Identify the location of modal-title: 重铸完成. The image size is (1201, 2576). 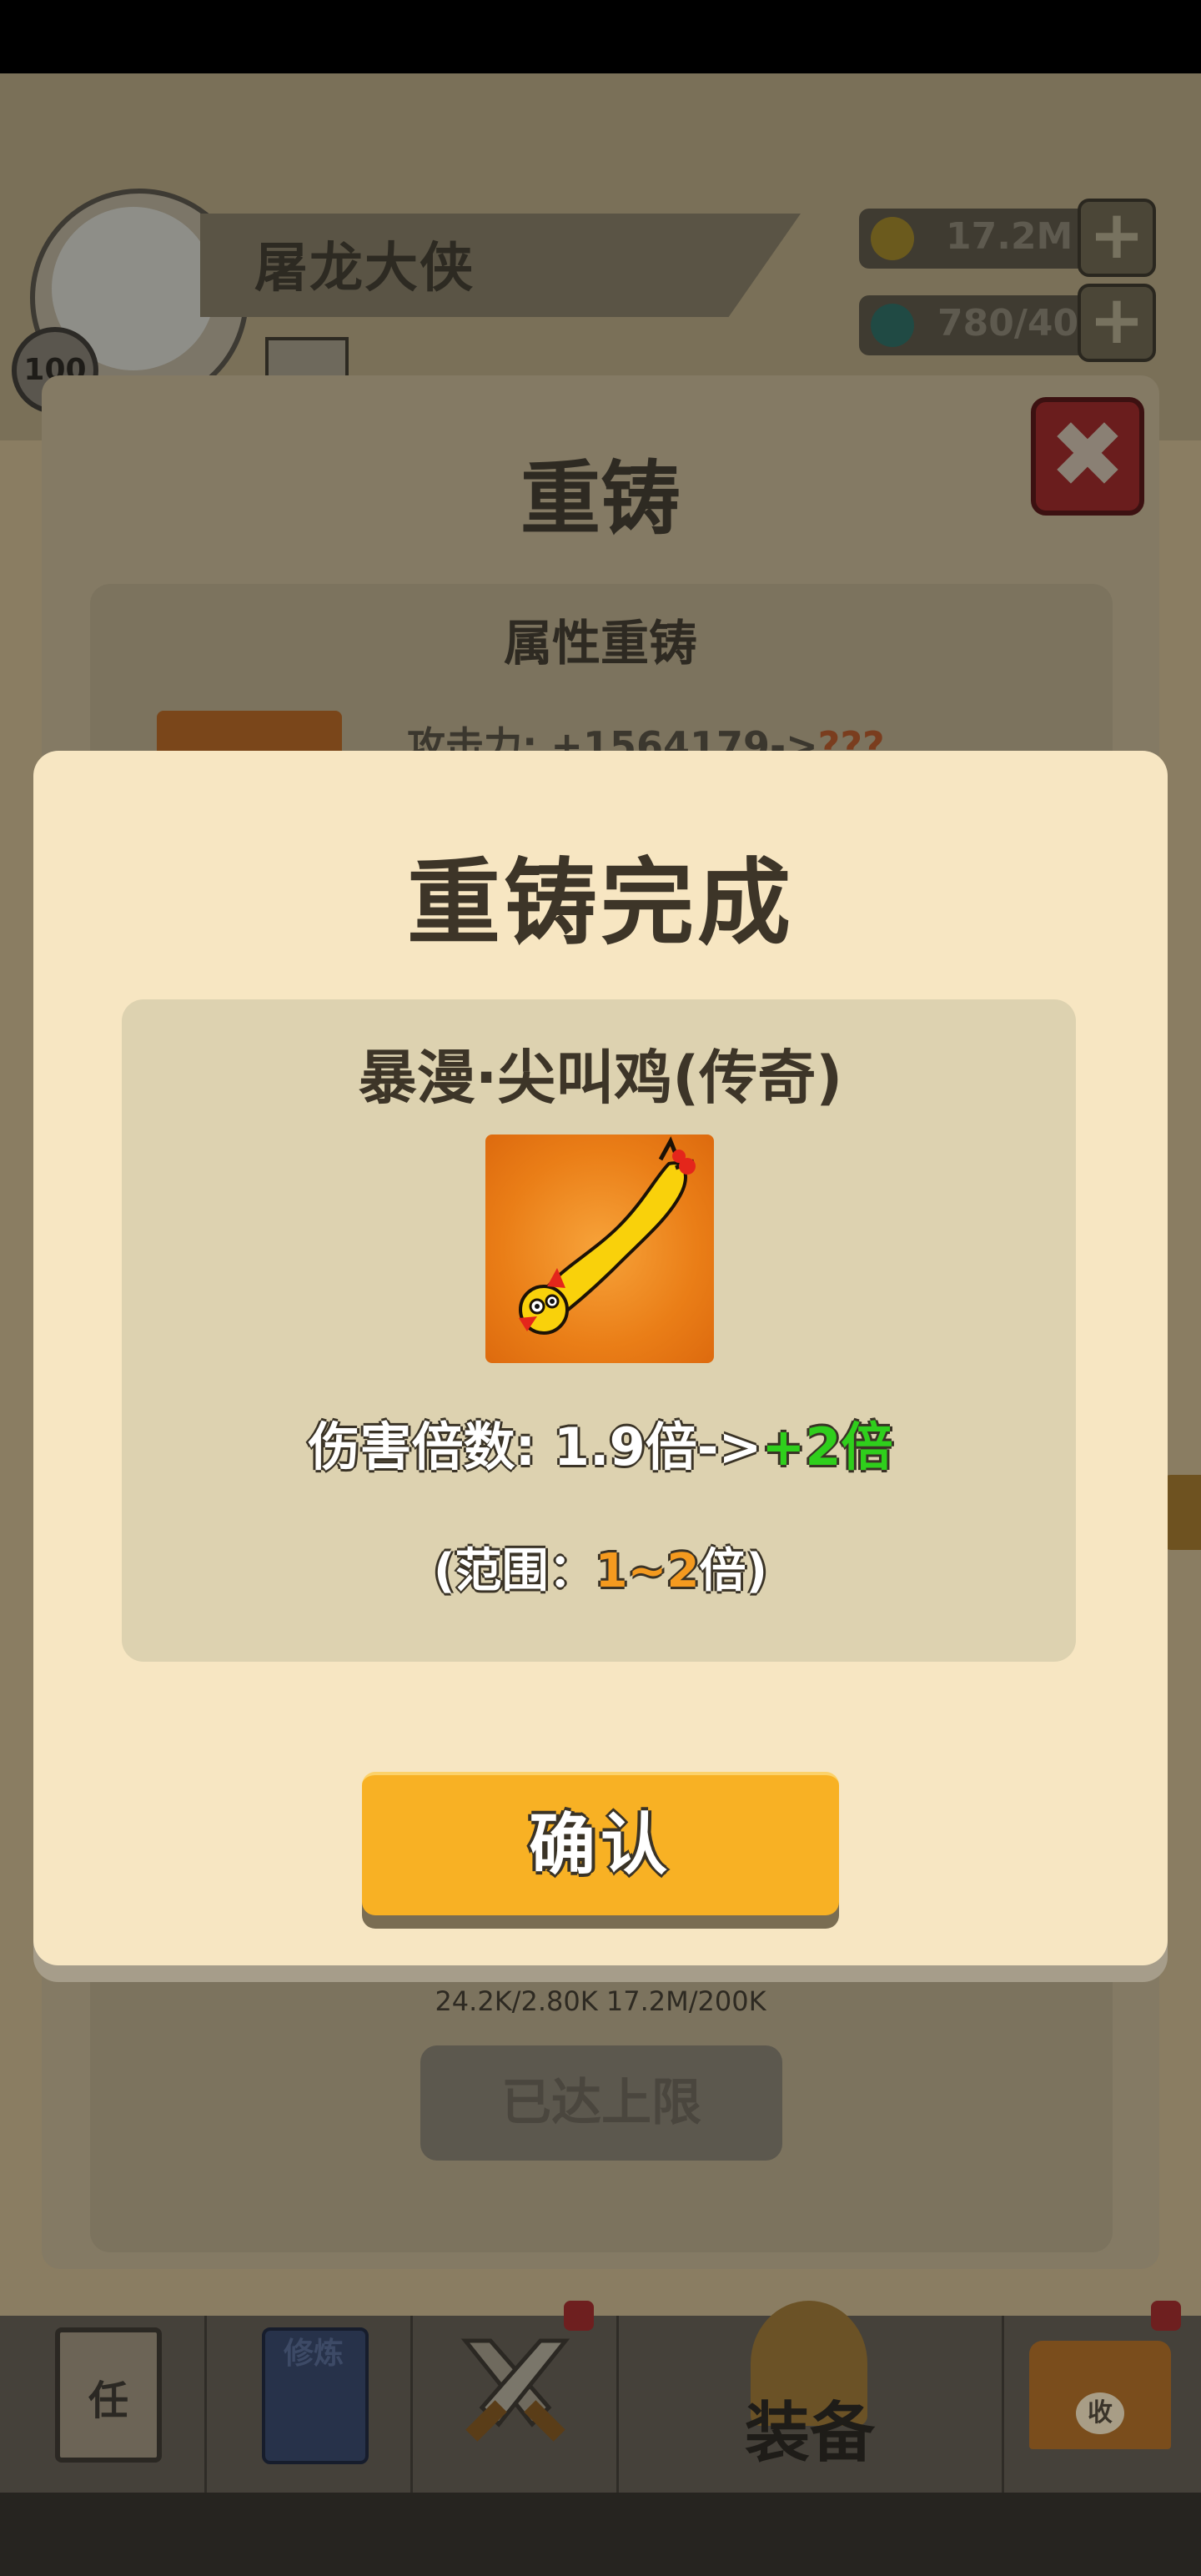
(601, 903).